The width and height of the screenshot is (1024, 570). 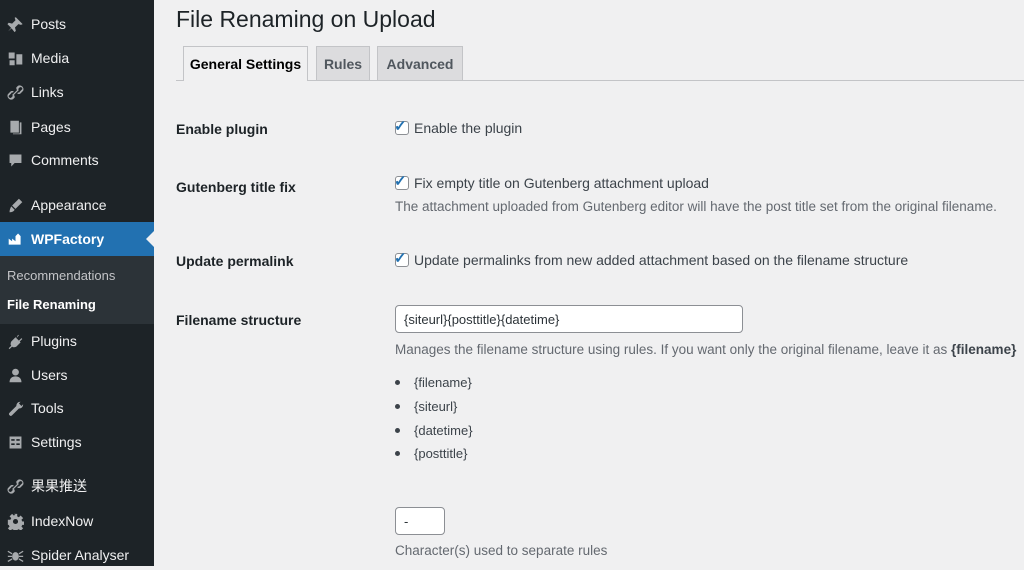 What do you see at coordinates (50, 58) in the screenshot?
I see `sidebar-item-label: Media` at bounding box center [50, 58].